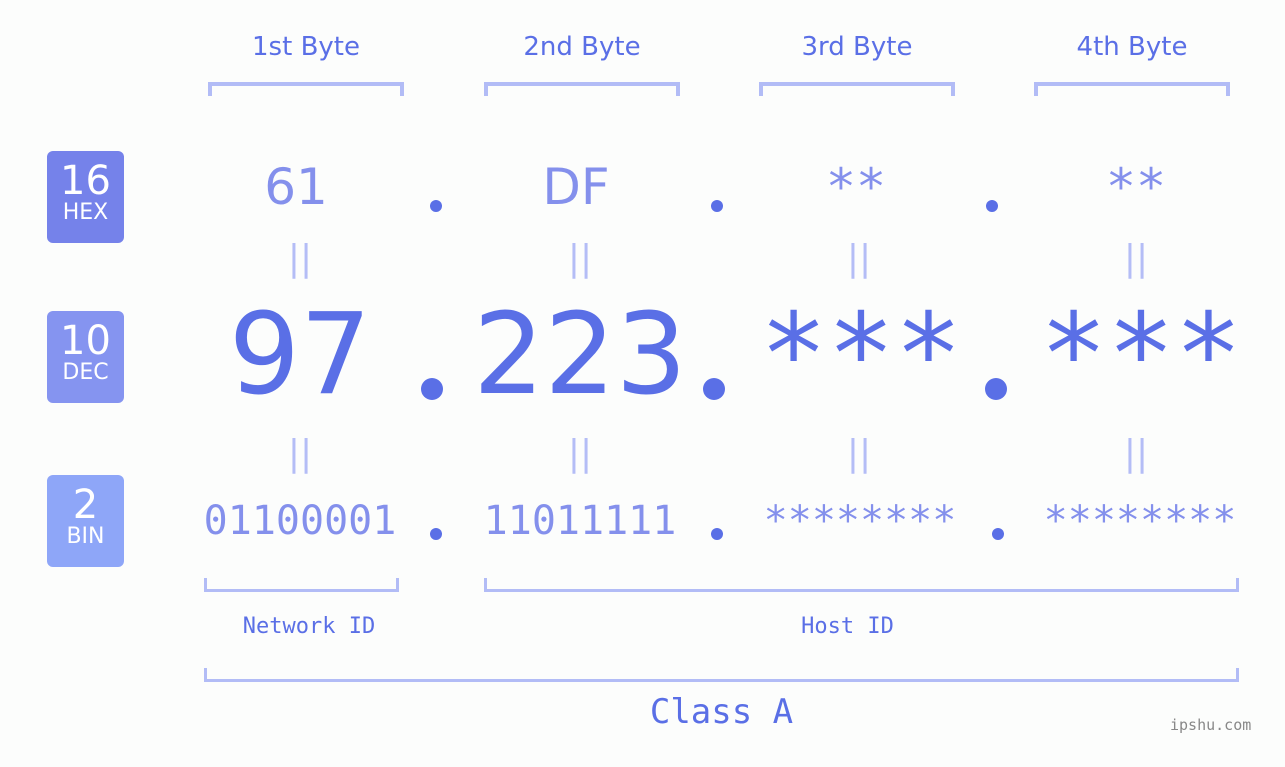 The image size is (1285, 767). What do you see at coordinates (860, 521) in the screenshot?
I see `bin-byte-3: ********` at bounding box center [860, 521].